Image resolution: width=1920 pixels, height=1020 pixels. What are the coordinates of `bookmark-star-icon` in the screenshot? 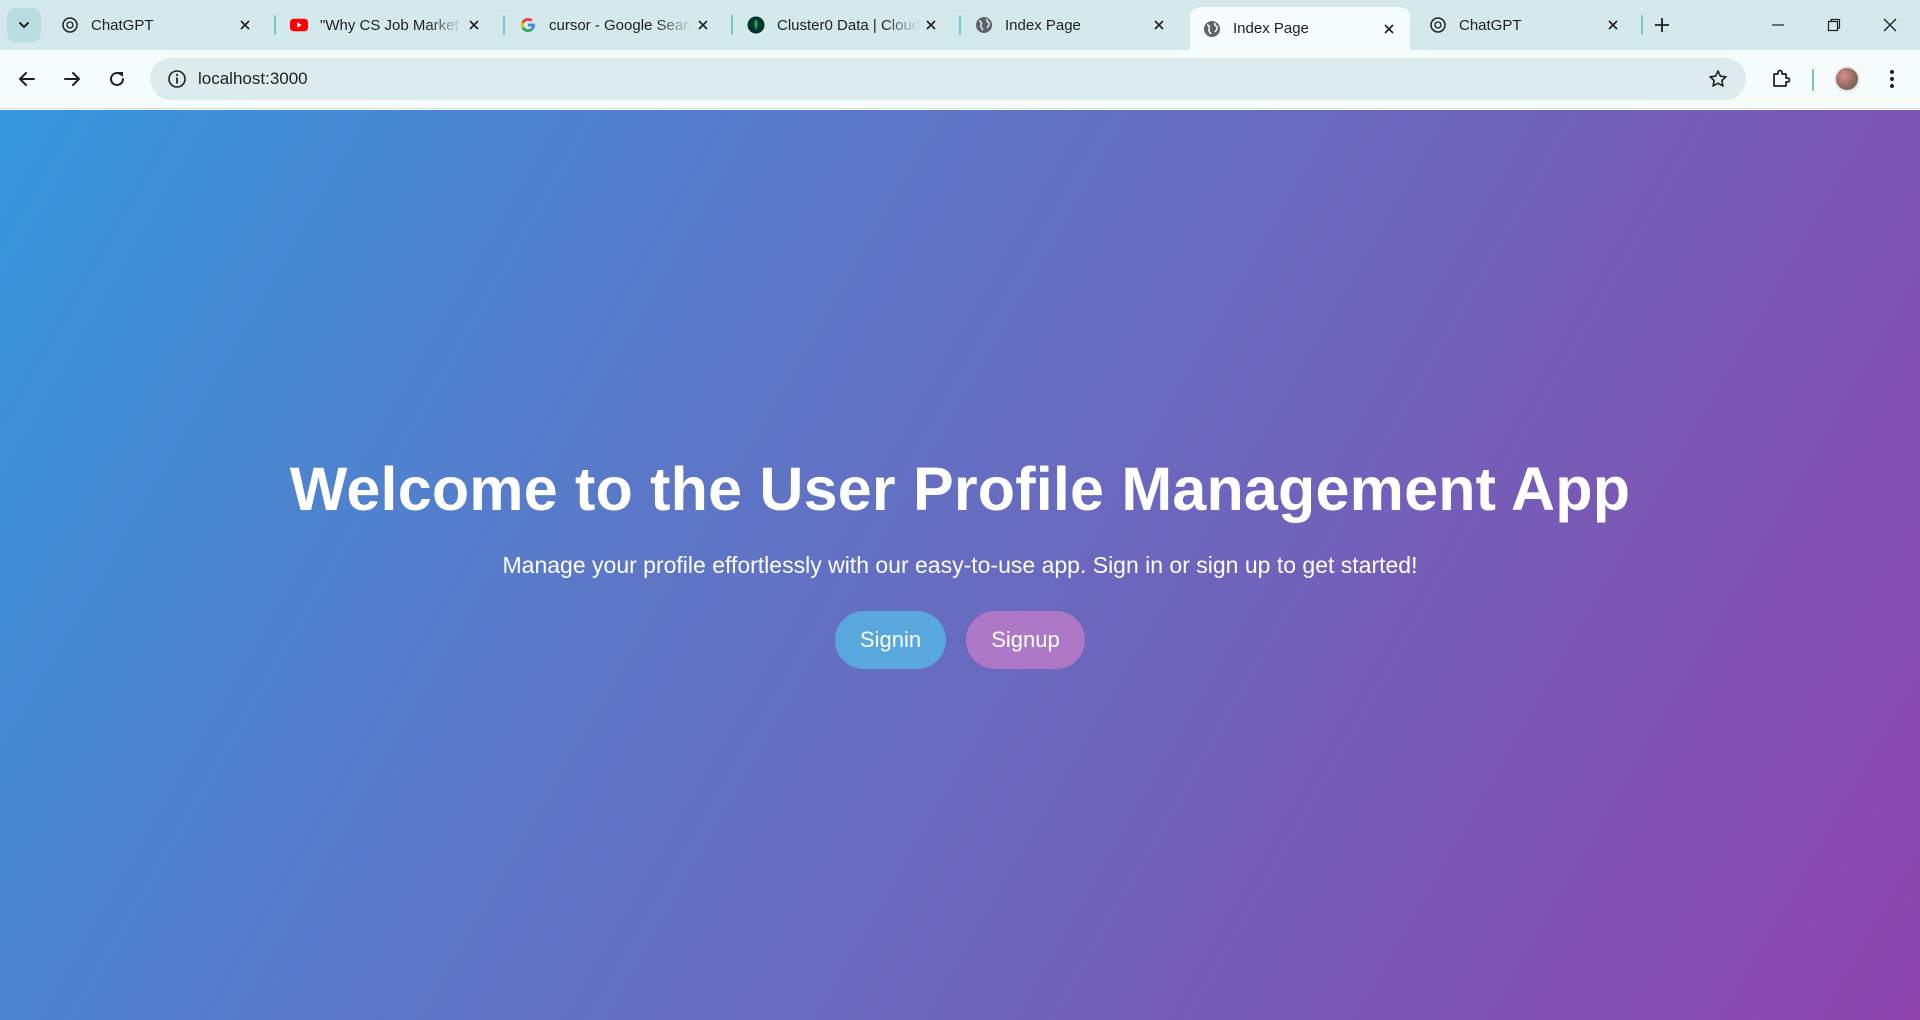 It's located at (1718, 79).